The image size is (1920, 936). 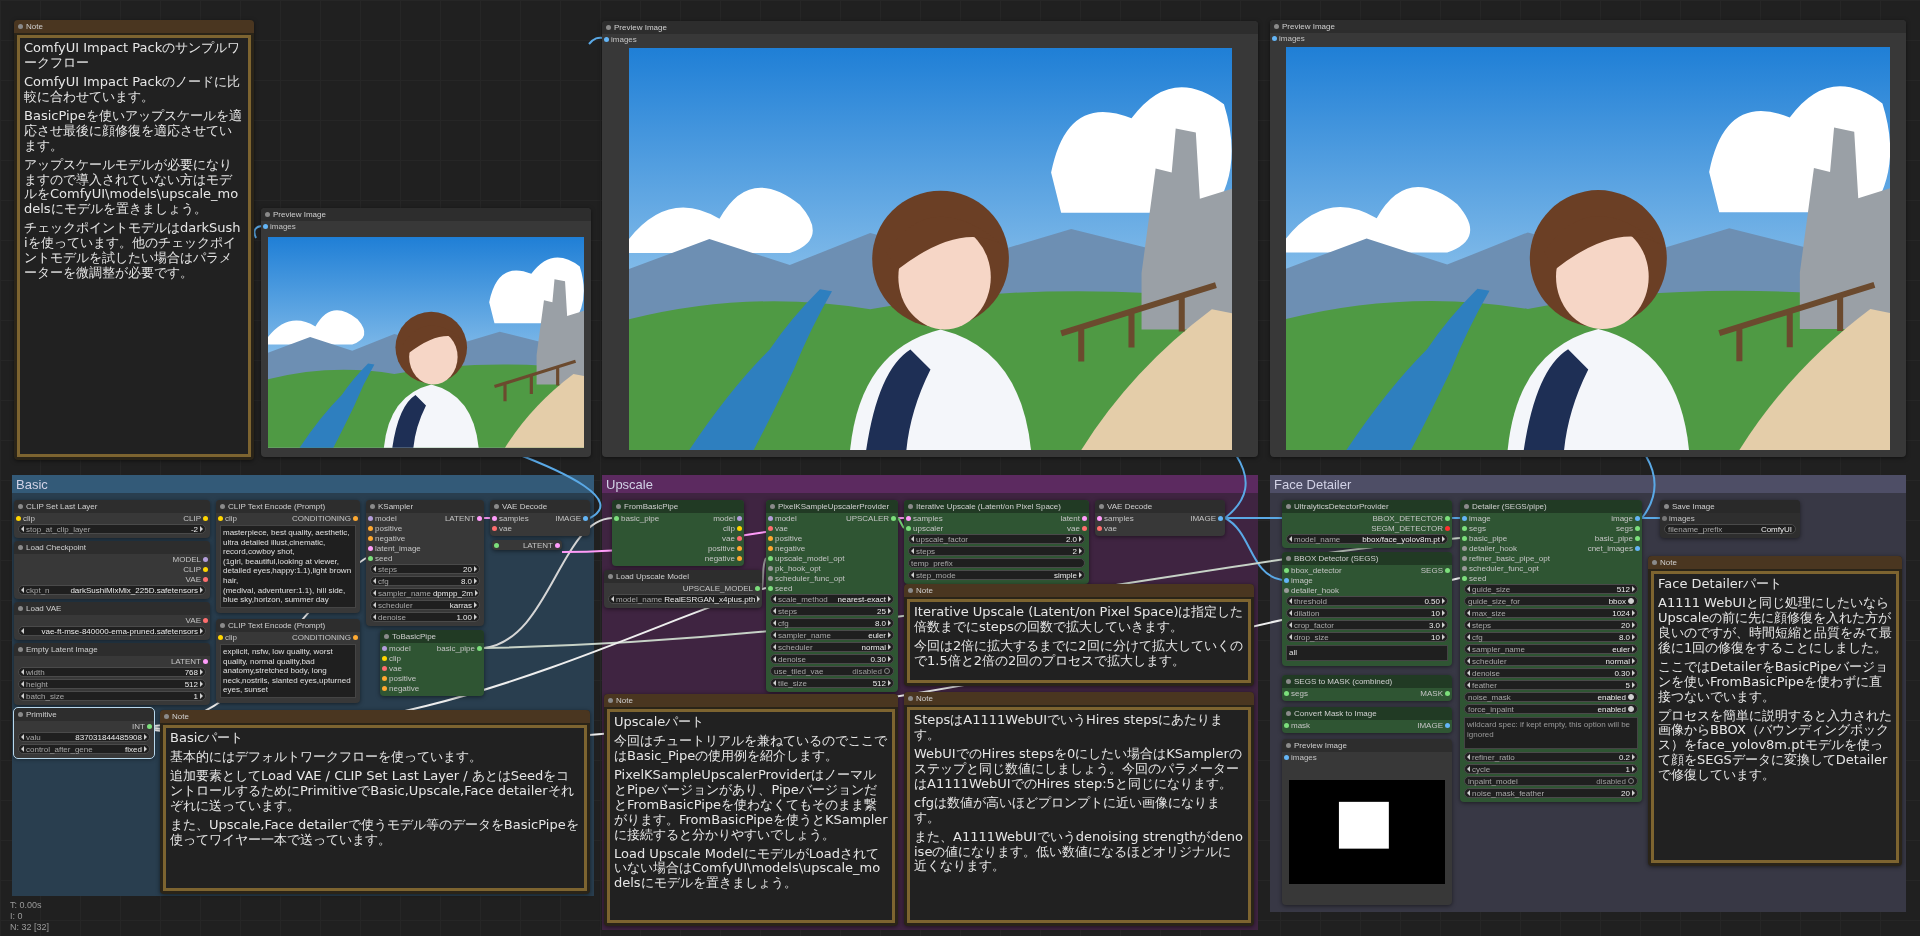 What do you see at coordinates (1730, 519) in the screenshot?
I see `node-panel: Save Image images filename_prefix ComfyUI` at bounding box center [1730, 519].